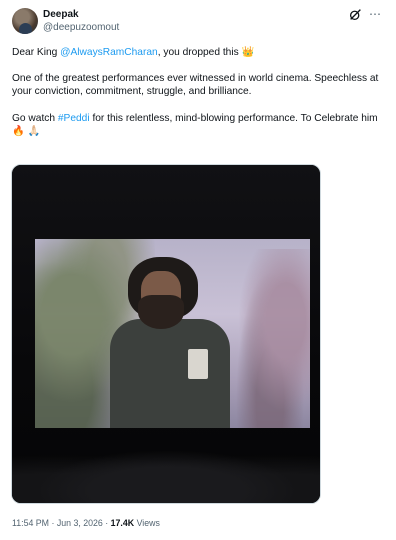  I want to click on audience-silhouettes, so click(166, 473).